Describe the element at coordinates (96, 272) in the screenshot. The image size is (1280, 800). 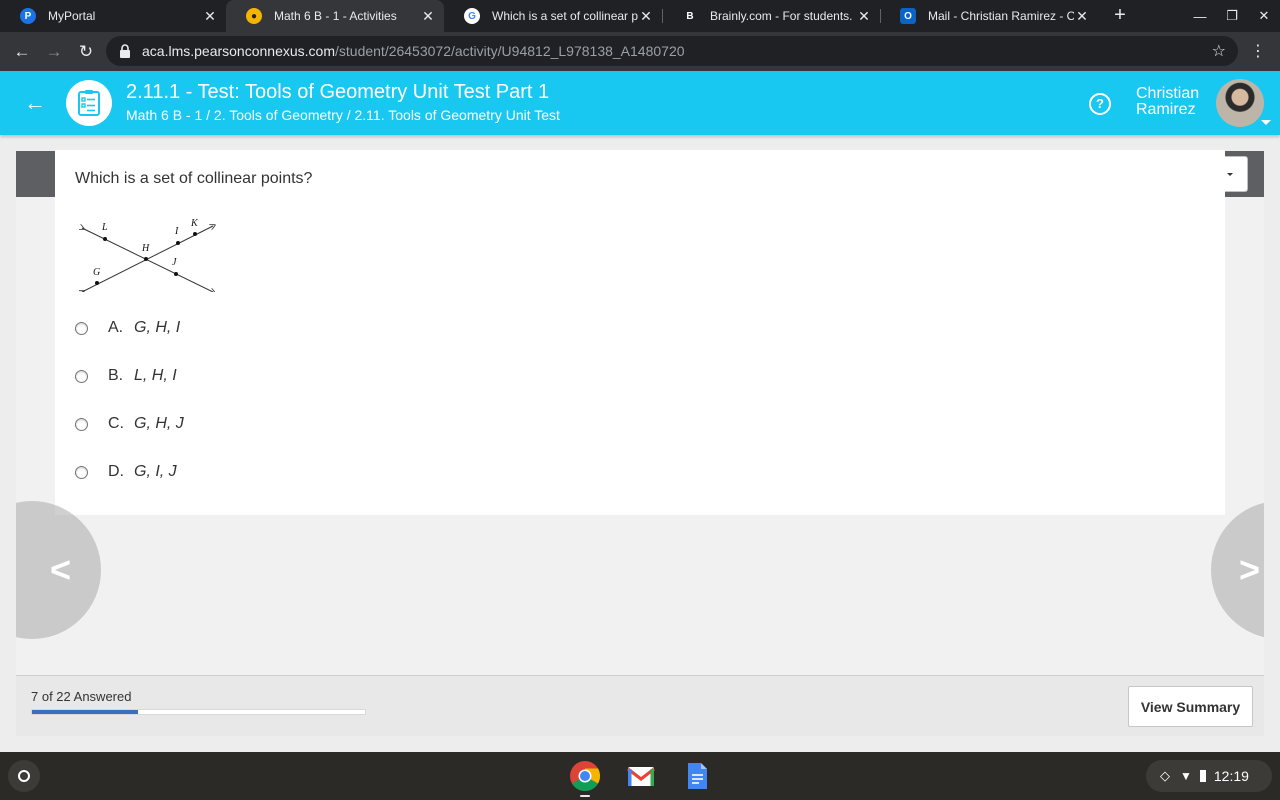
I see `point-label-g: G` at that location.